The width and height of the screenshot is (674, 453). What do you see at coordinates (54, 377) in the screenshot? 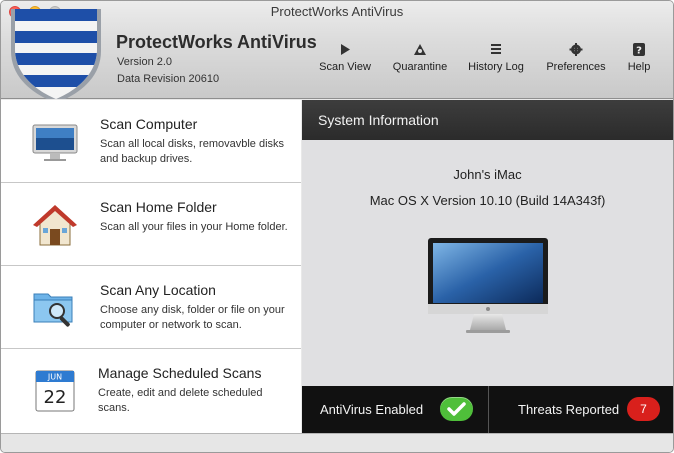
I see `calendar-month: JUN` at bounding box center [54, 377].